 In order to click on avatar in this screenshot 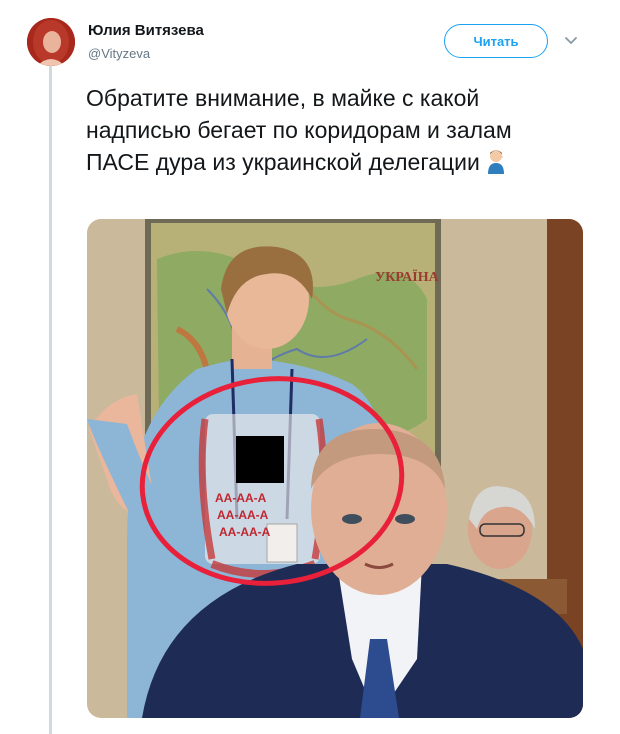, I will do `click(51, 42)`.